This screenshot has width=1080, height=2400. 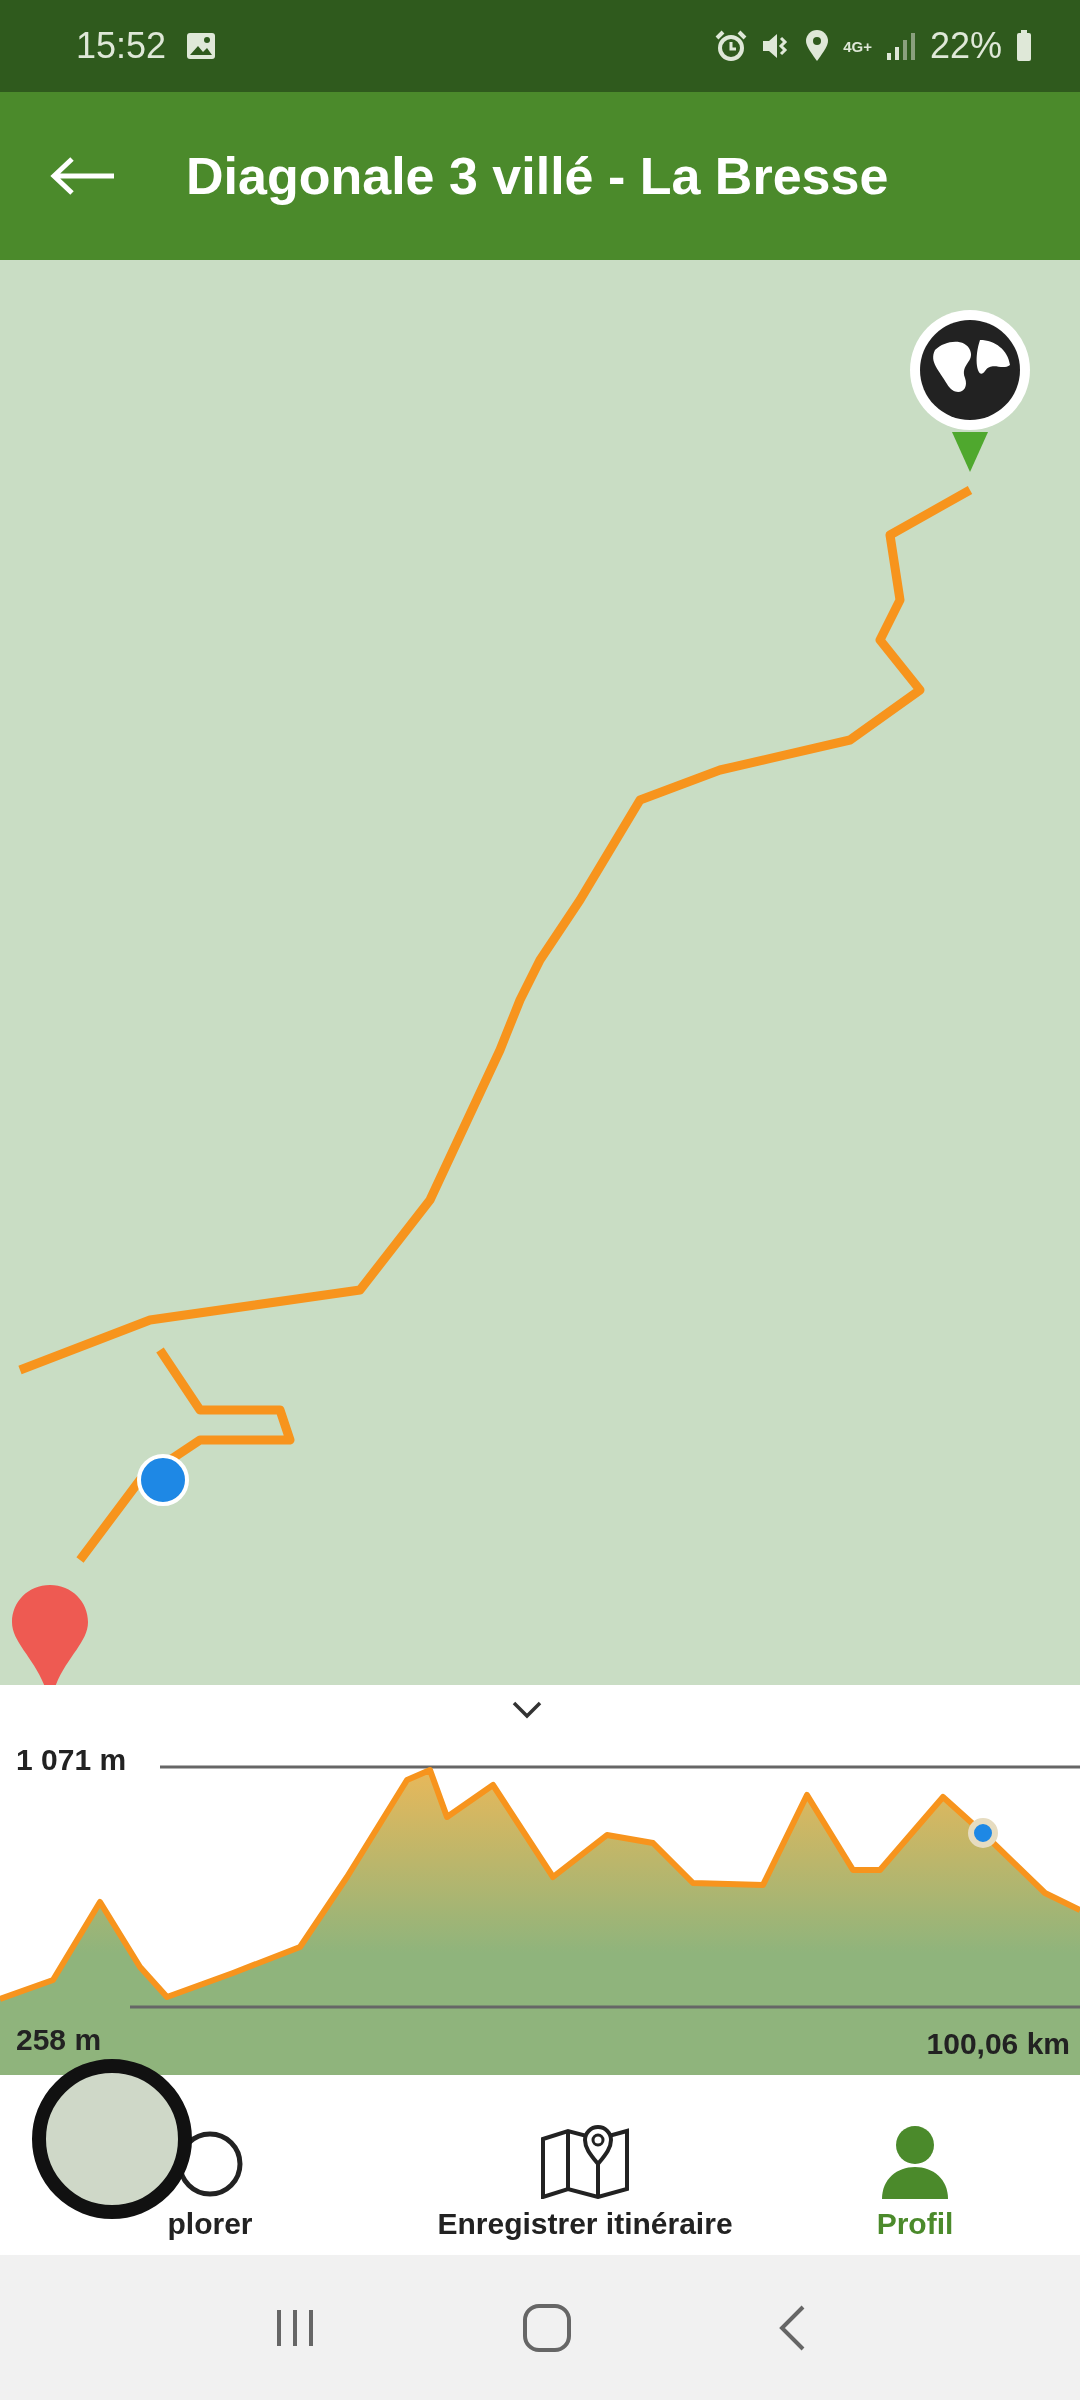 I want to click on distance: 100,06 km, so click(x=998, y=2044).